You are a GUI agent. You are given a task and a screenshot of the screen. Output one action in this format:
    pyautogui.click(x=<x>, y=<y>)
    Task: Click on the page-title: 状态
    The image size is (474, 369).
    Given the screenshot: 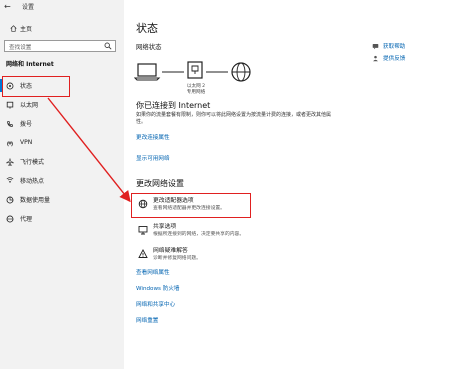 What is the action you would take?
    pyautogui.click(x=147, y=28)
    